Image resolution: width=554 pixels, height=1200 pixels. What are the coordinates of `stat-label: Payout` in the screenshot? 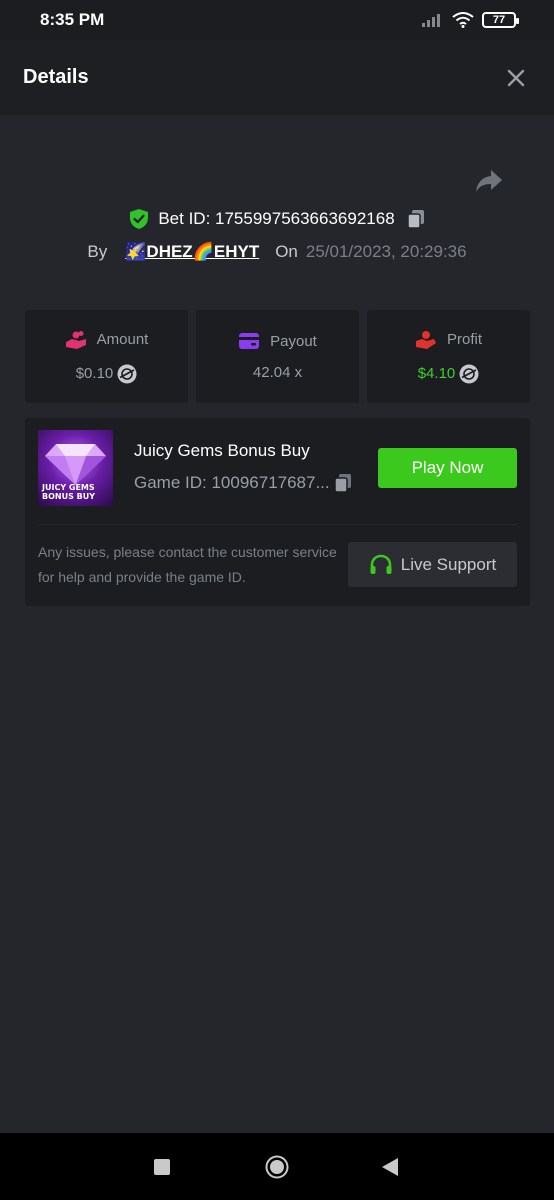 It's located at (293, 341).